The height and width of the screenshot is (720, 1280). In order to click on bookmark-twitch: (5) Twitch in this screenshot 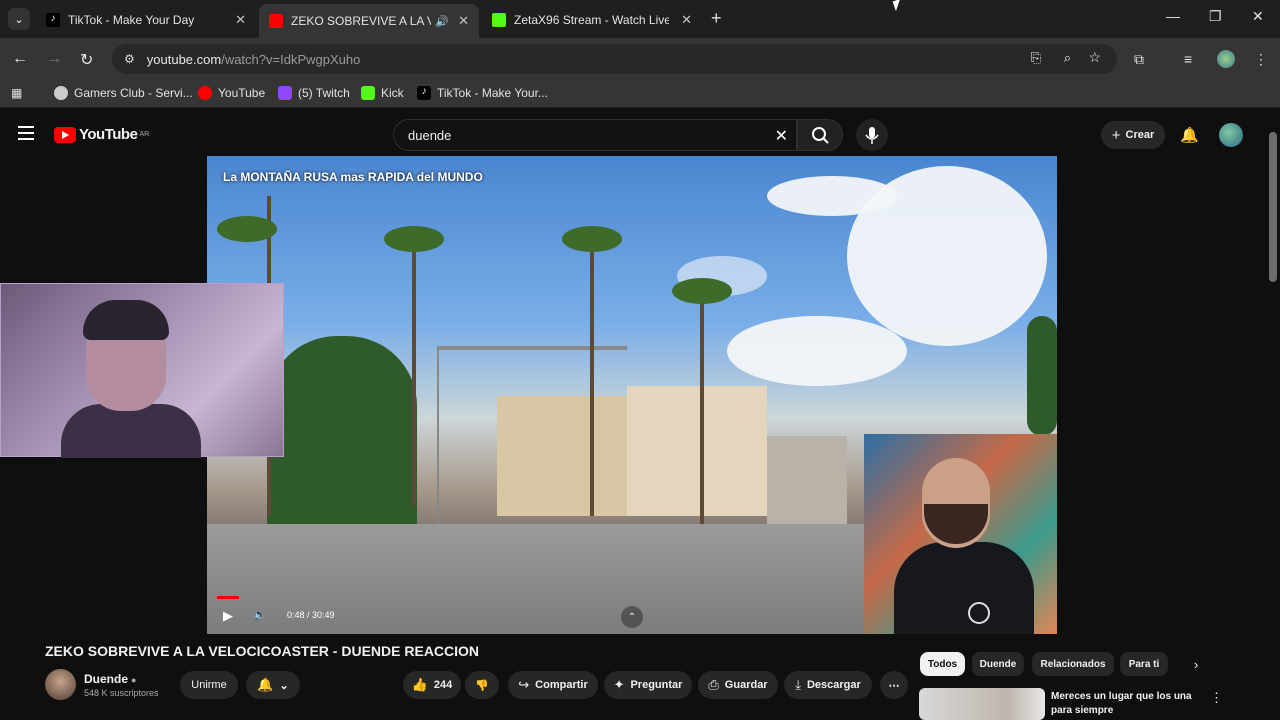, I will do `click(314, 93)`.